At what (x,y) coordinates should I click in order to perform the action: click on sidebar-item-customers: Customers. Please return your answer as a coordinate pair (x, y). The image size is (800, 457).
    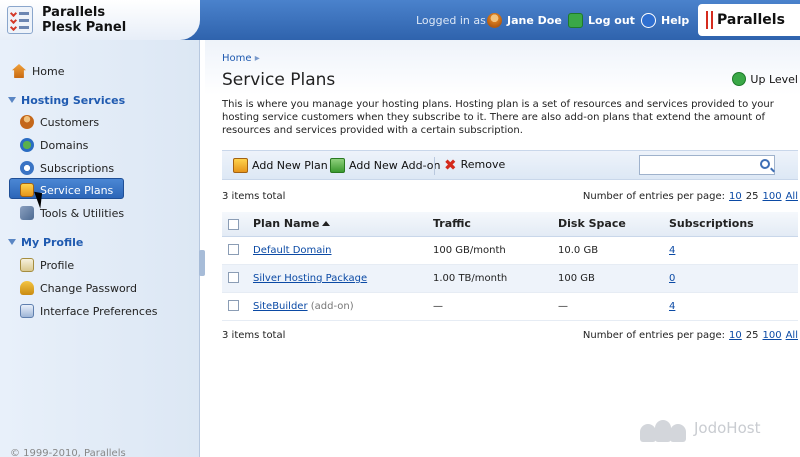
    Looking at the image, I should click on (59, 122).